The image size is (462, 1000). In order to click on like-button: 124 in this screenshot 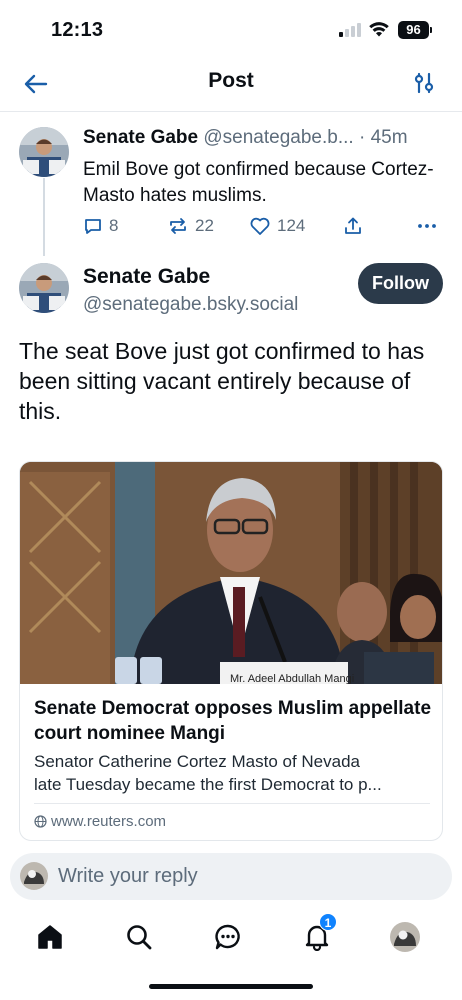, I will do `click(277, 226)`.